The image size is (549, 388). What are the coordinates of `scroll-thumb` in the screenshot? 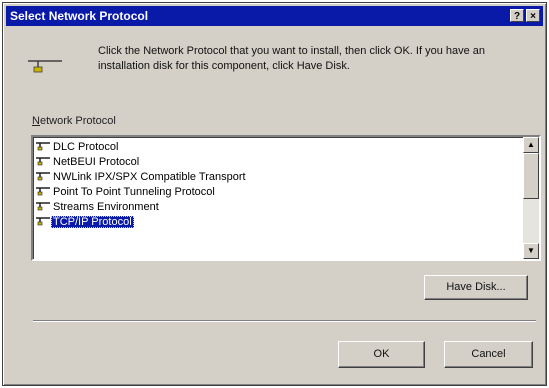 It's located at (531, 176).